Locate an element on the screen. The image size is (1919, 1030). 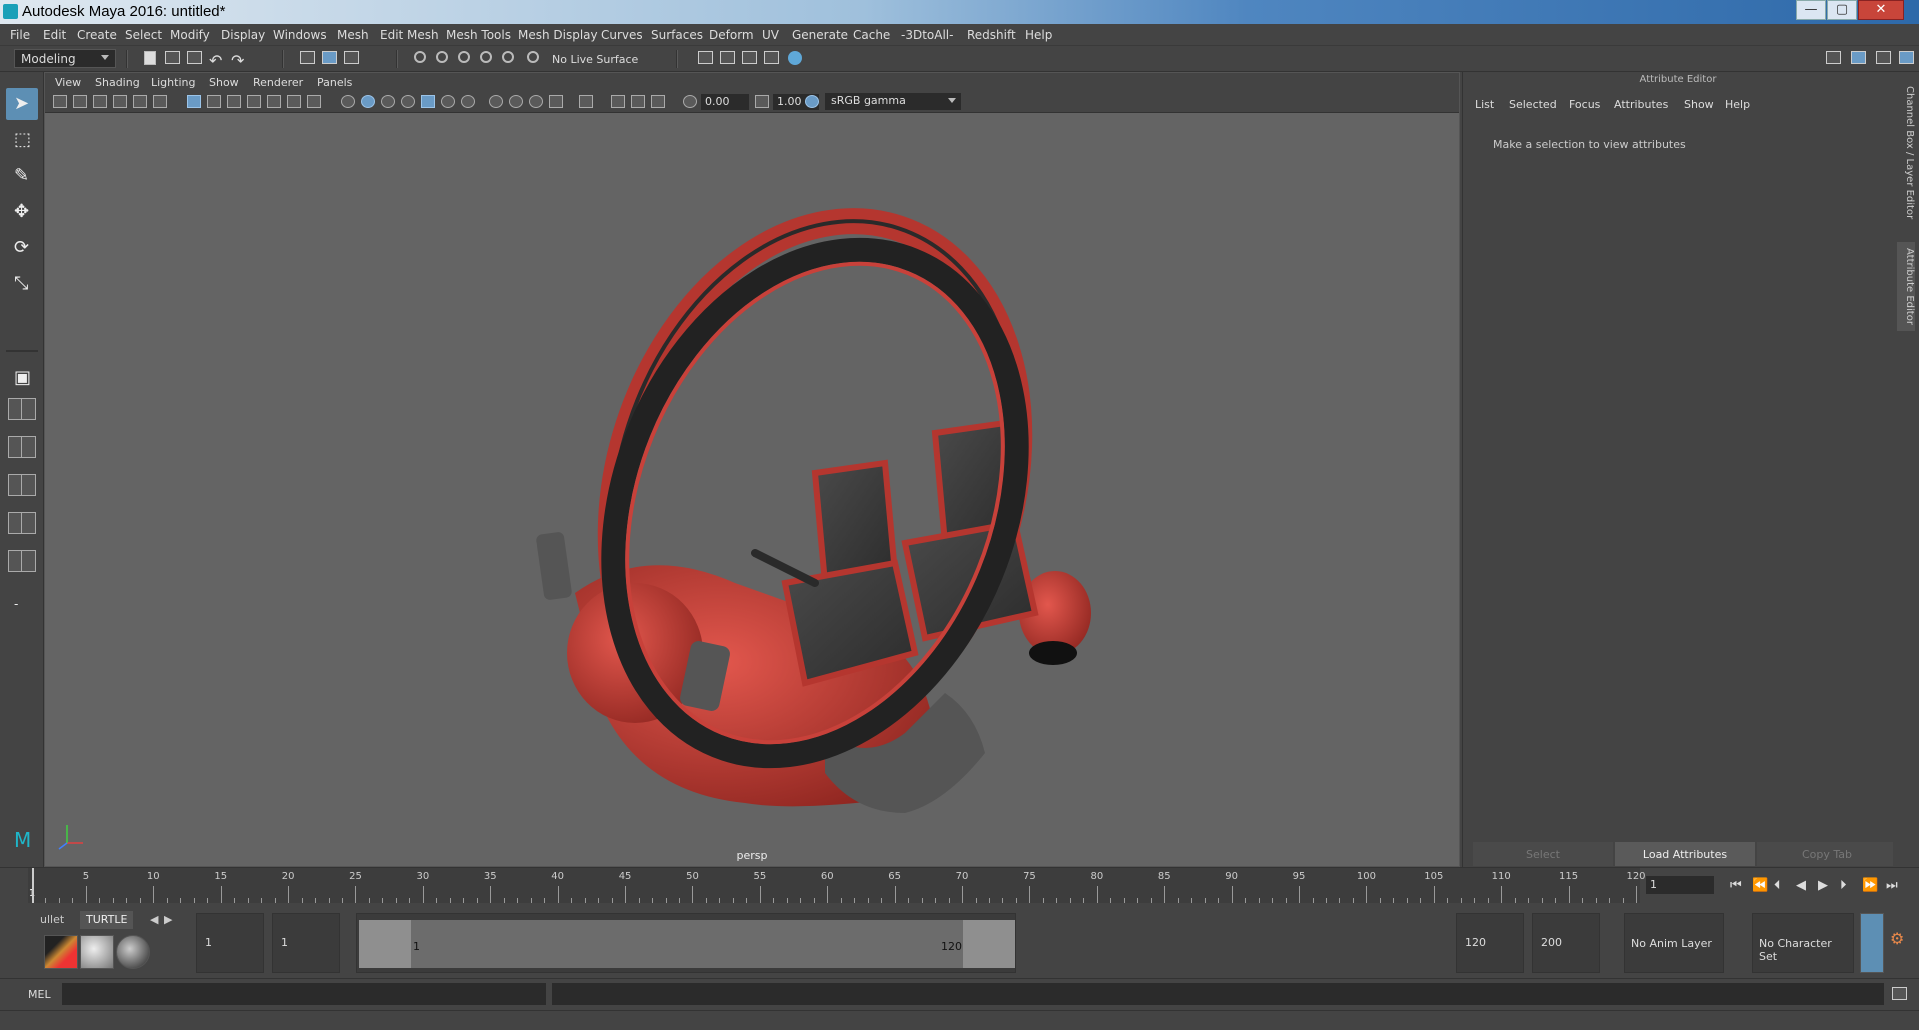
menu-mesh: Mesh is located at coordinates (353, 35).